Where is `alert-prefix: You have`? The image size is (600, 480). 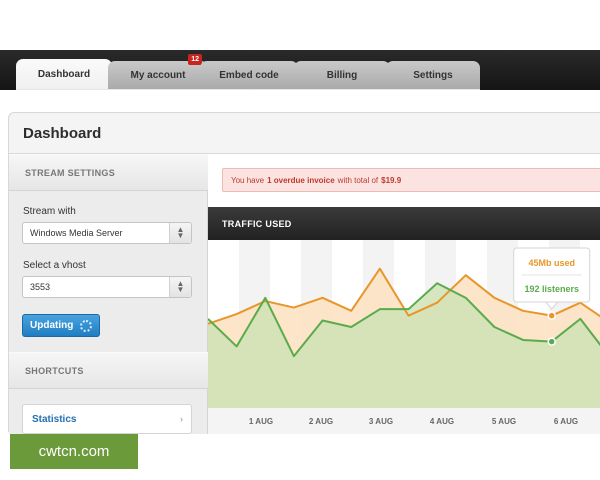
alert-prefix: You have is located at coordinates (248, 180).